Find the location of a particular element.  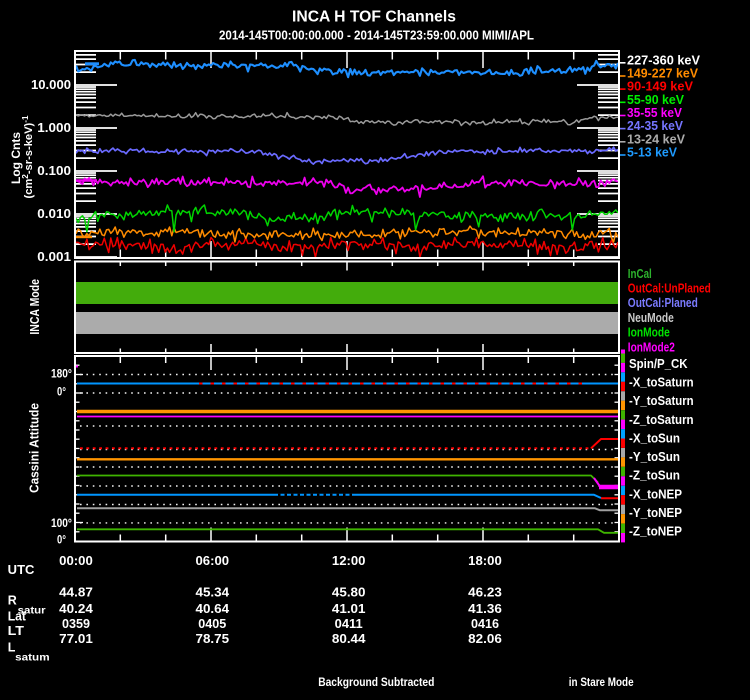

svg-text: -X_toNEP is located at coordinates (655, 493).